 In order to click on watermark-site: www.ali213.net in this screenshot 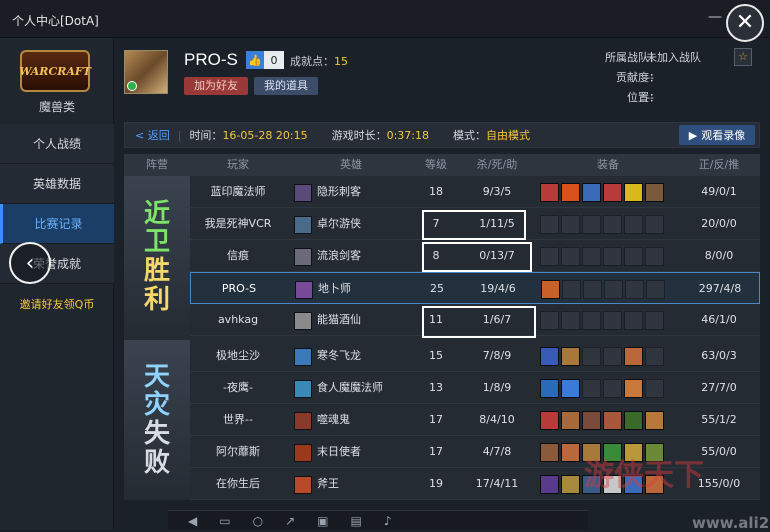, I will do `click(731, 523)`.